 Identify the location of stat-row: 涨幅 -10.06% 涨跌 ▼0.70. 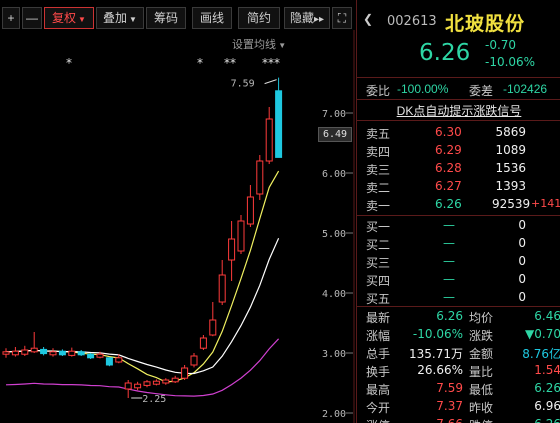
(458, 335).